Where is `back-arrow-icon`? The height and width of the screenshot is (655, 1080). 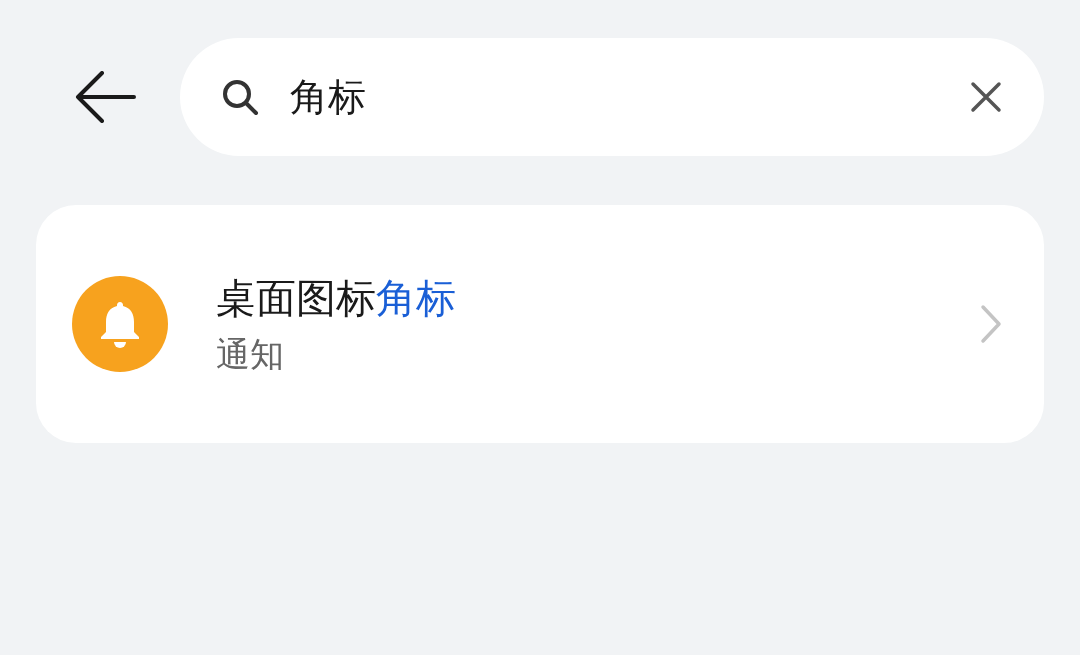
back-arrow-icon is located at coordinates (105, 97).